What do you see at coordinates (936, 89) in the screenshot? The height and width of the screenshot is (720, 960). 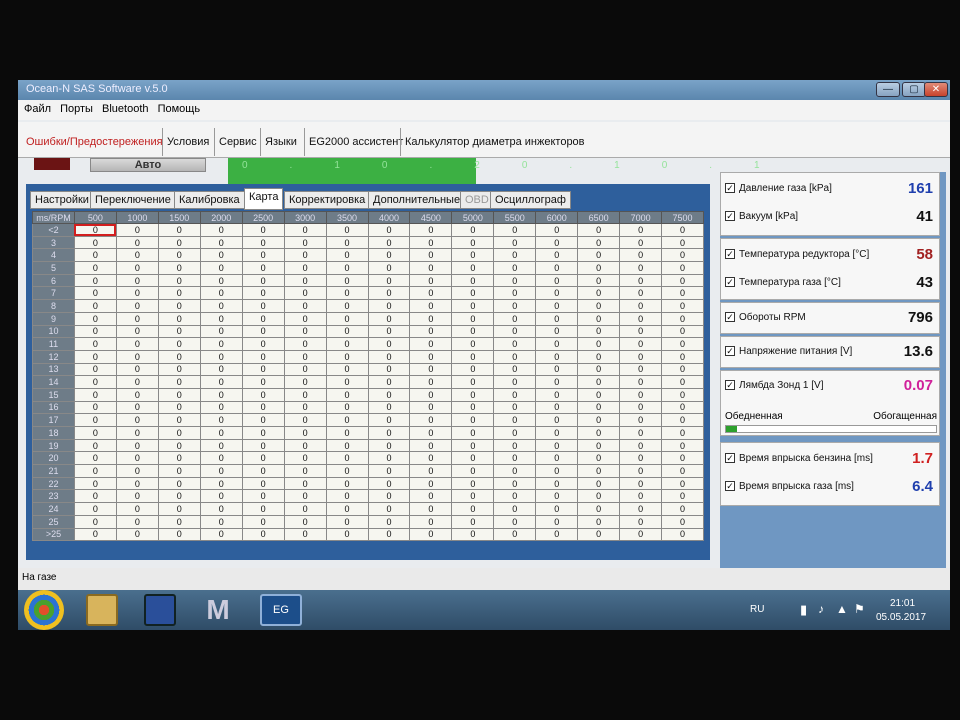 I see `close-button: ✕` at bounding box center [936, 89].